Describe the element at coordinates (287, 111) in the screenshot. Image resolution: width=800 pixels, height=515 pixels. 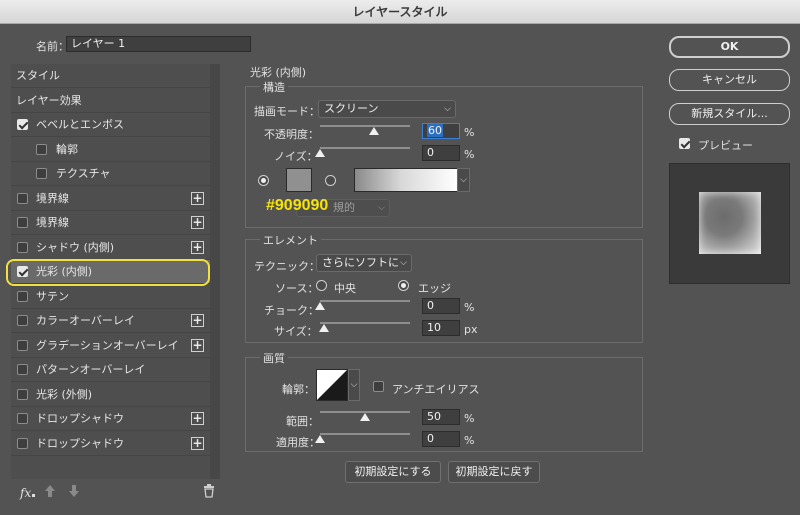
I see `blend-mode-label: 描画モード：` at that location.